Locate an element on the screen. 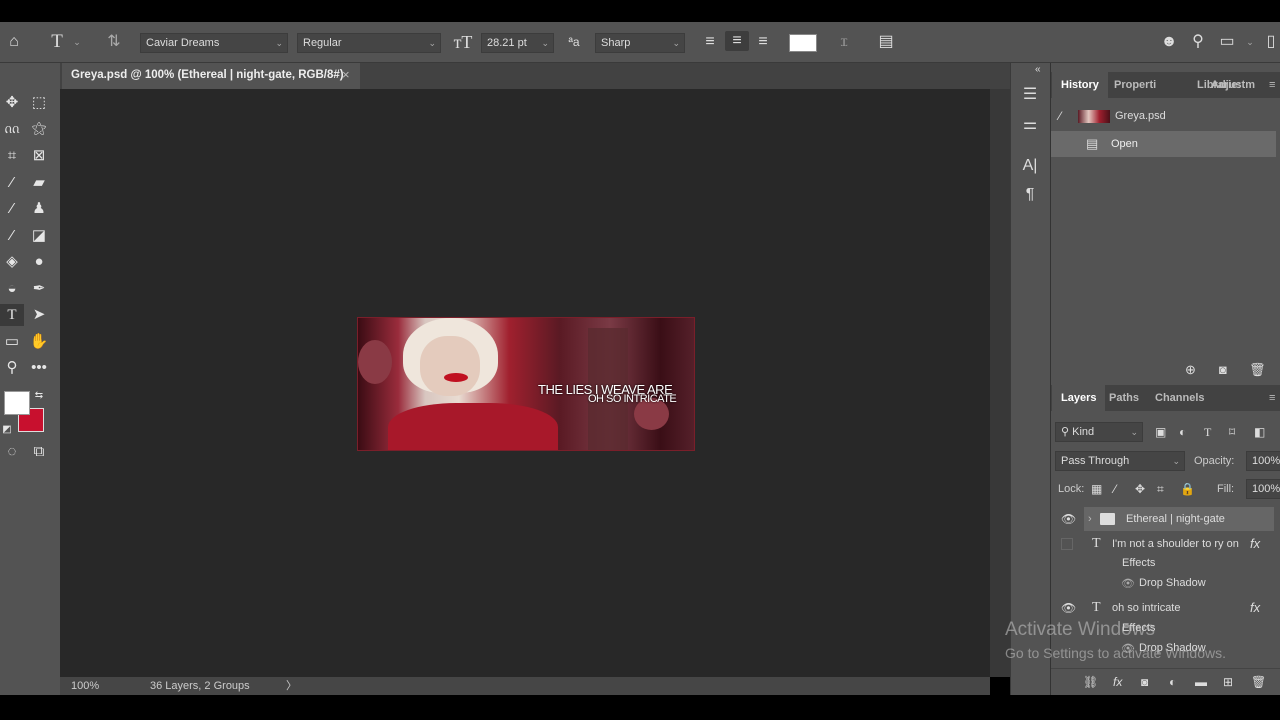 Image resolution: width=1280 pixels, height=720 pixels. effect-eye-icon: 👁 is located at coordinates (1128, 583).